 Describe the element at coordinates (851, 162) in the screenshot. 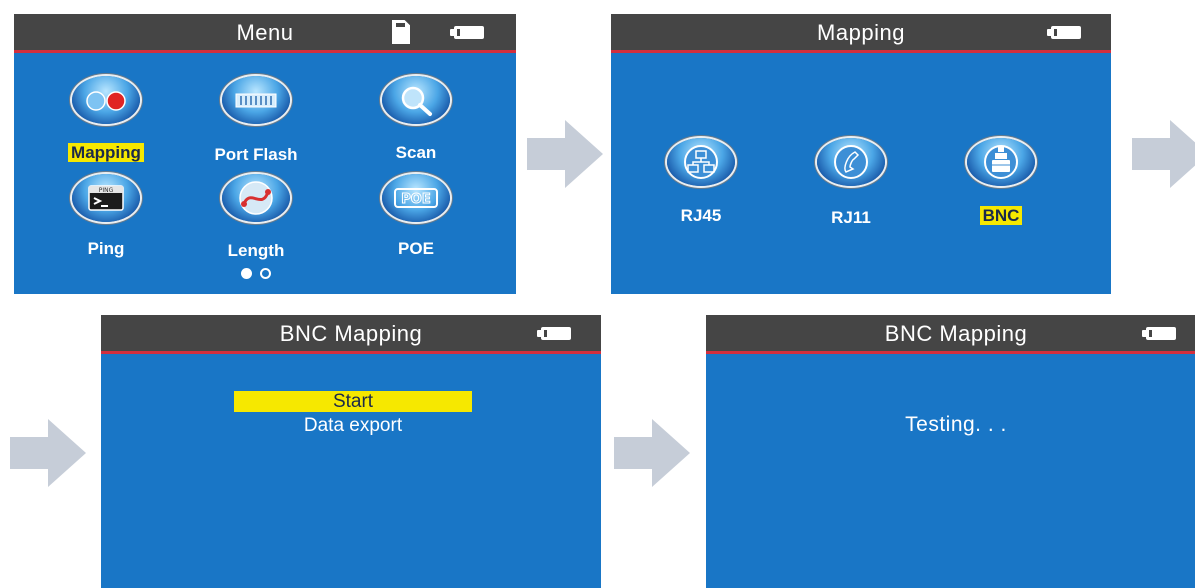

I see `phone-icon` at that location.